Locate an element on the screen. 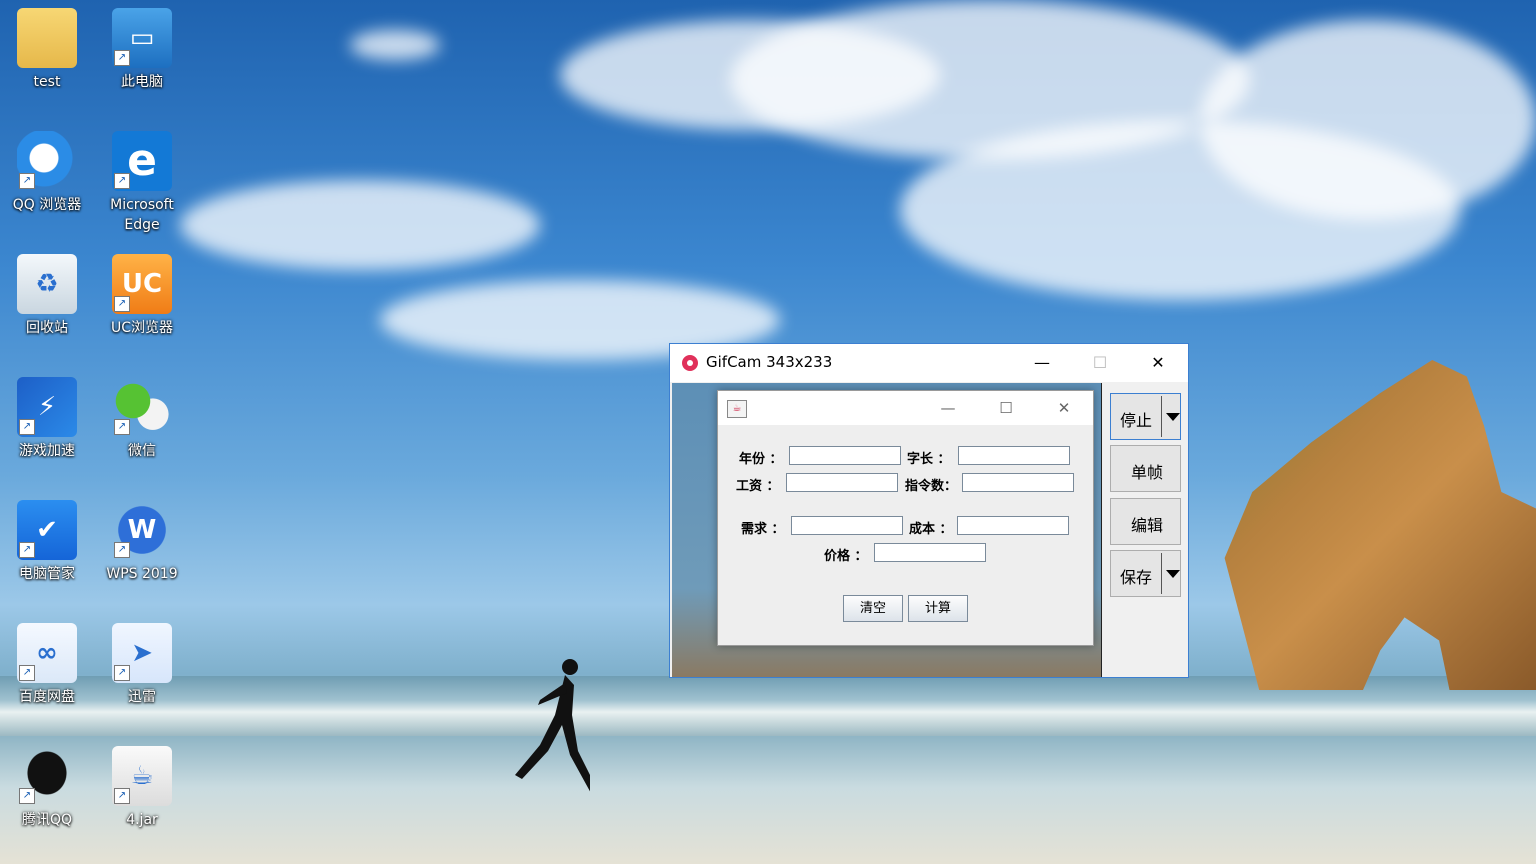 This screenshot has height=864, width=1536. cost-input is located at coordinates (1013, 525).